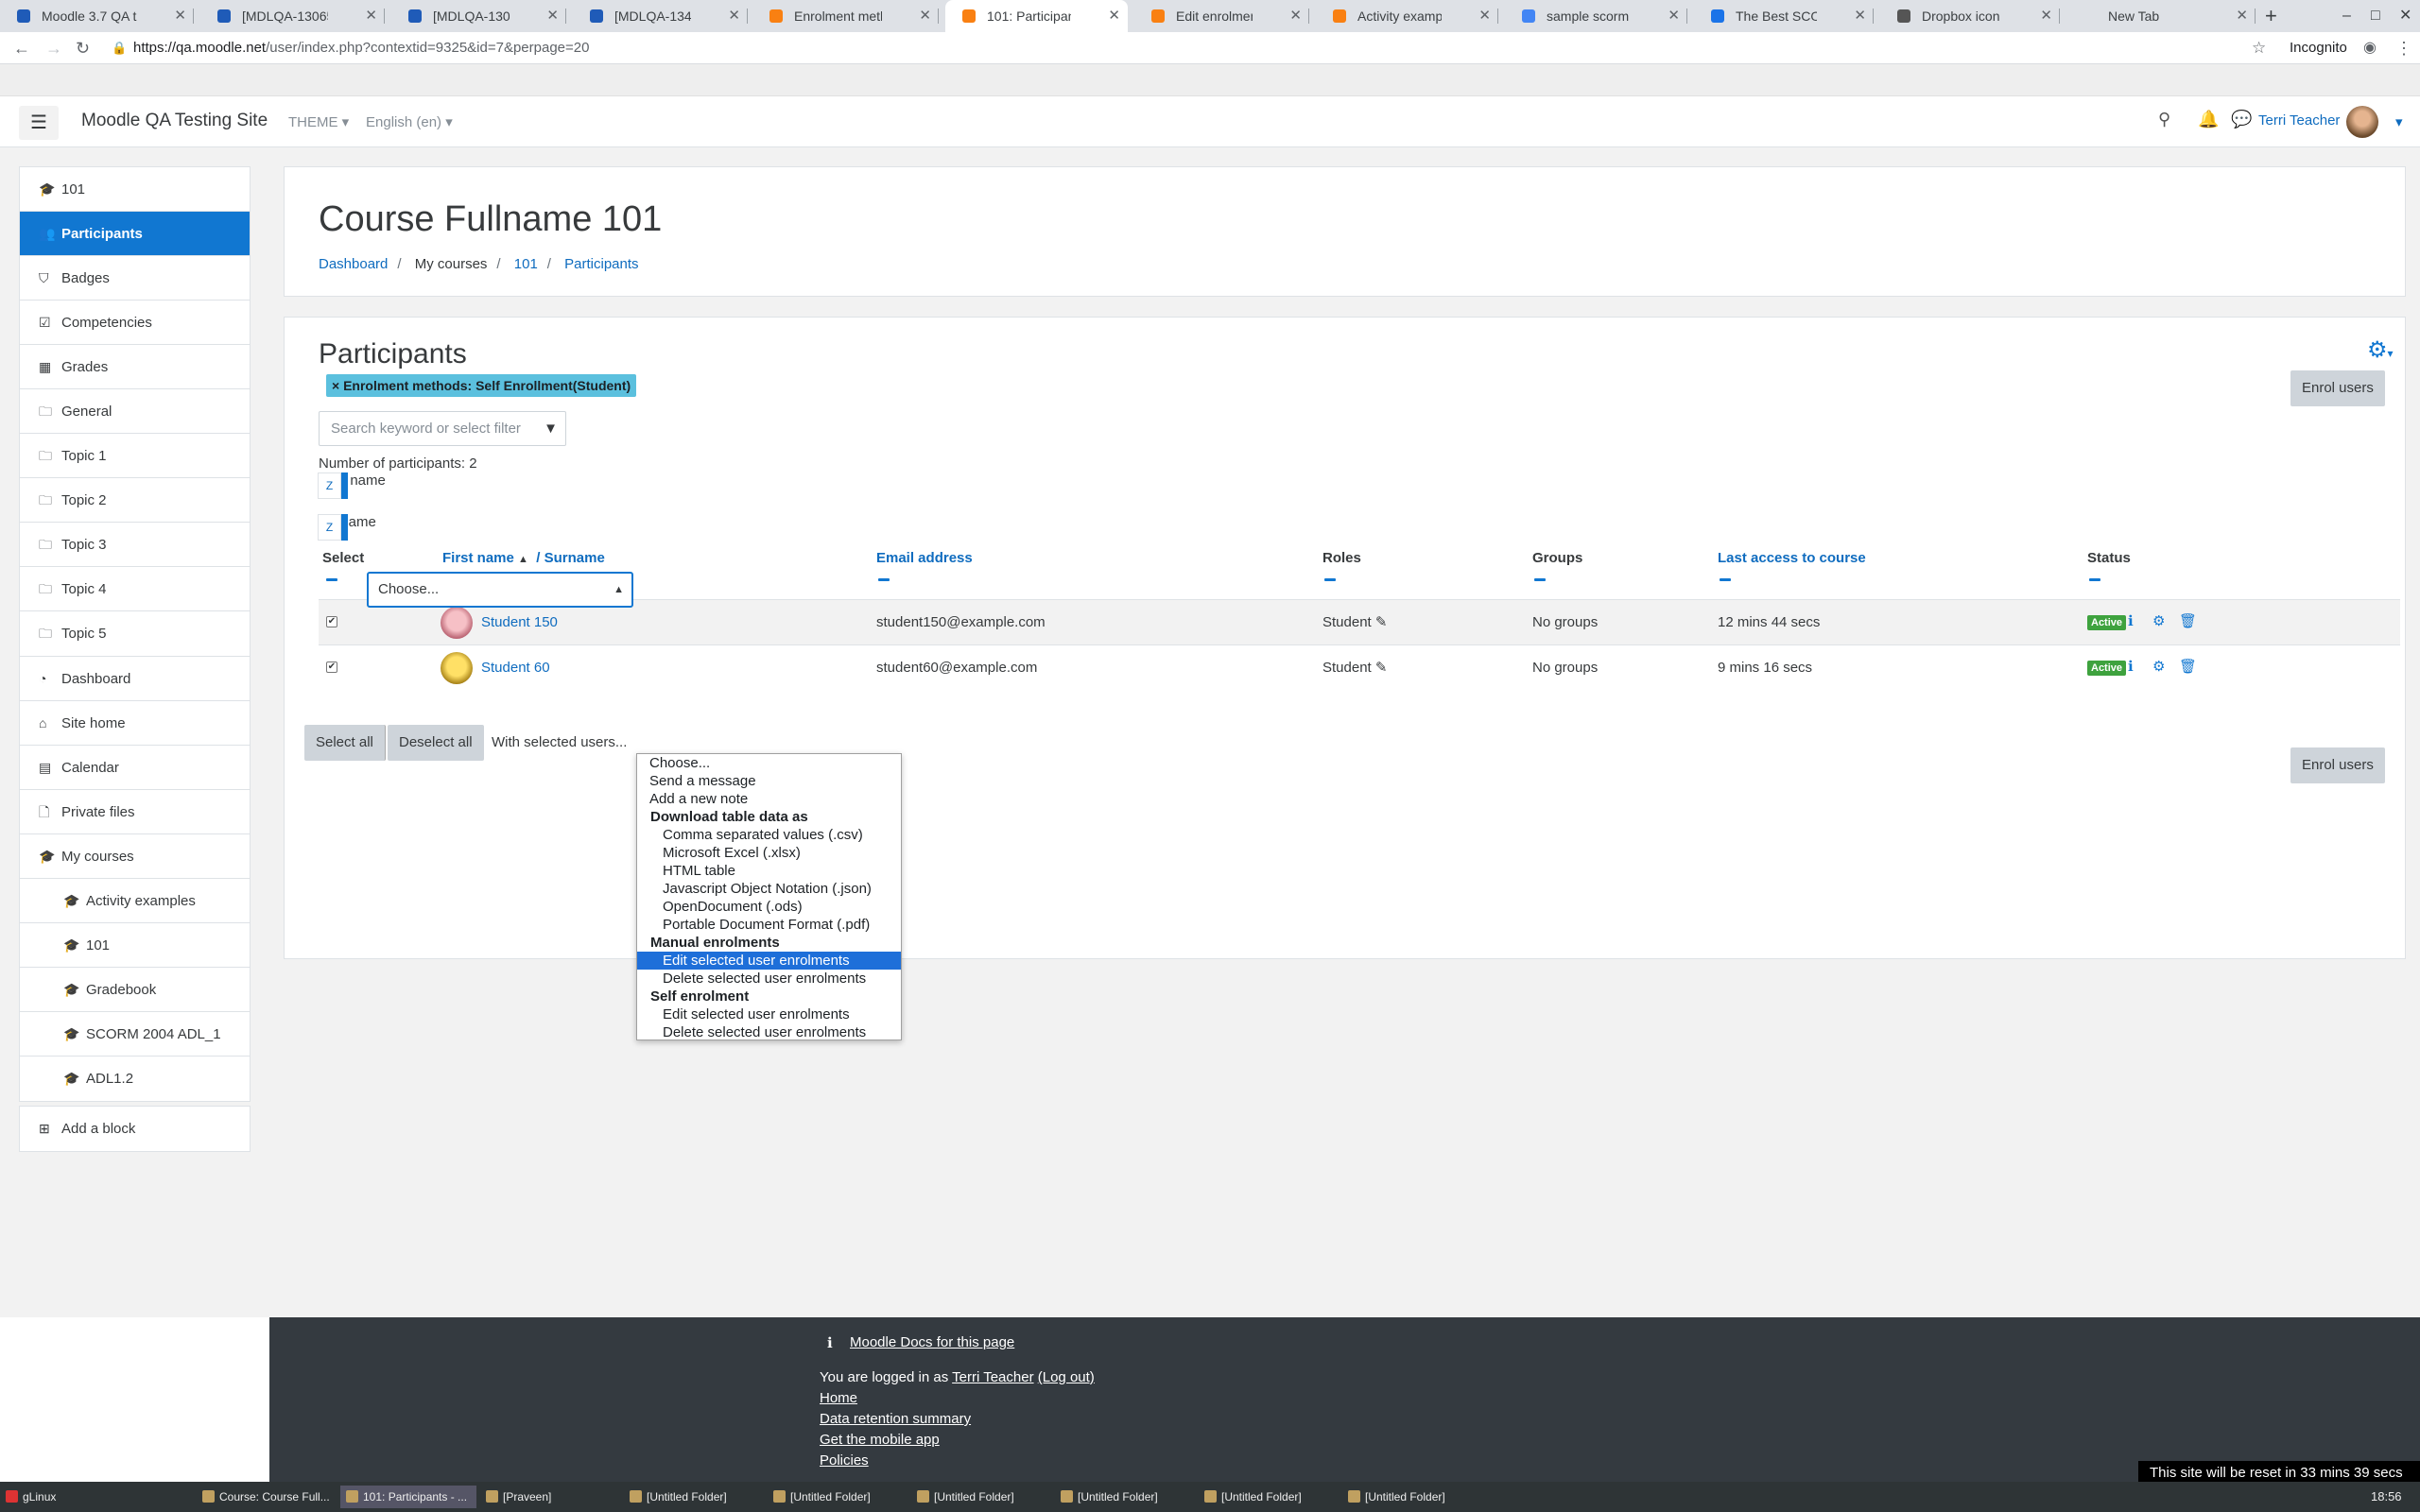  What do you see at coordinates (548, 1497) in the screenshot?
I see `taskbar-window-button: [Praveen]` at bounding box center [548, 1497].